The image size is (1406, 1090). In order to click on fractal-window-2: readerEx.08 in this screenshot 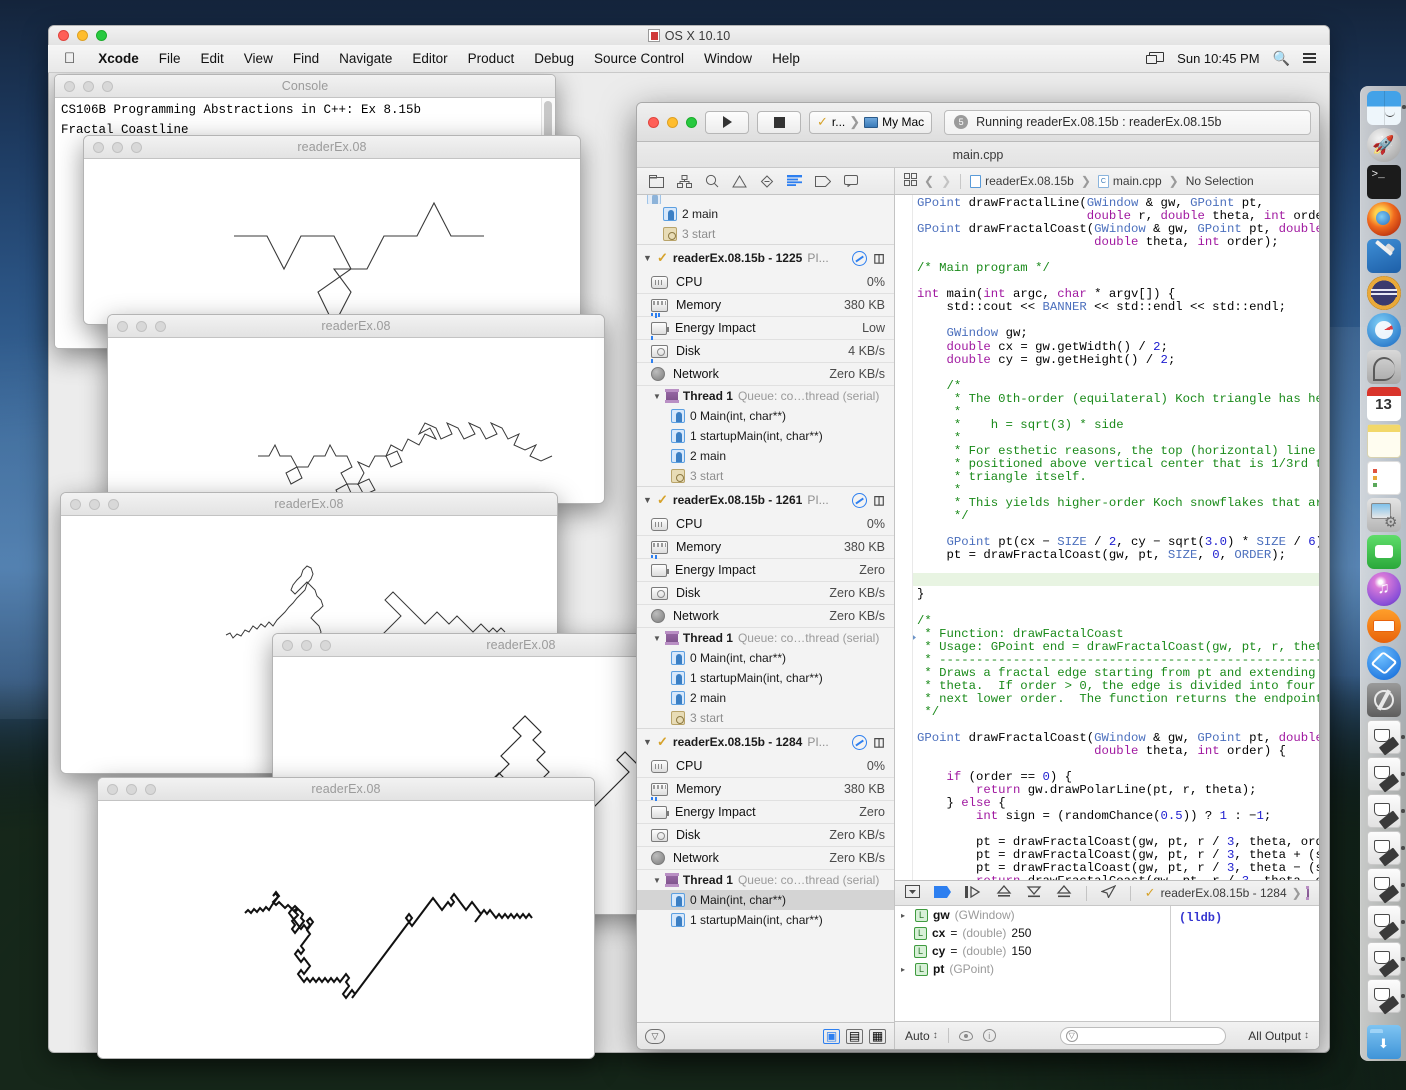, I will do `click(356, 409)`.